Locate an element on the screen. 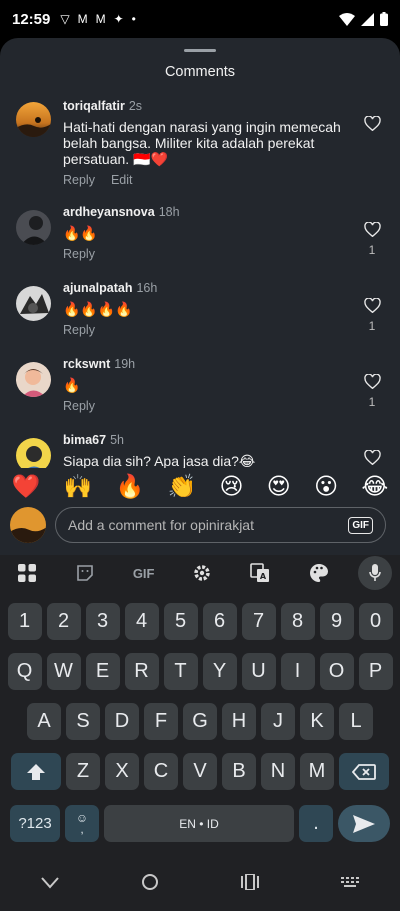  comment-text: Siapa dia sih? Apa jasa dia?😂 is located at coordinates (159, 461).